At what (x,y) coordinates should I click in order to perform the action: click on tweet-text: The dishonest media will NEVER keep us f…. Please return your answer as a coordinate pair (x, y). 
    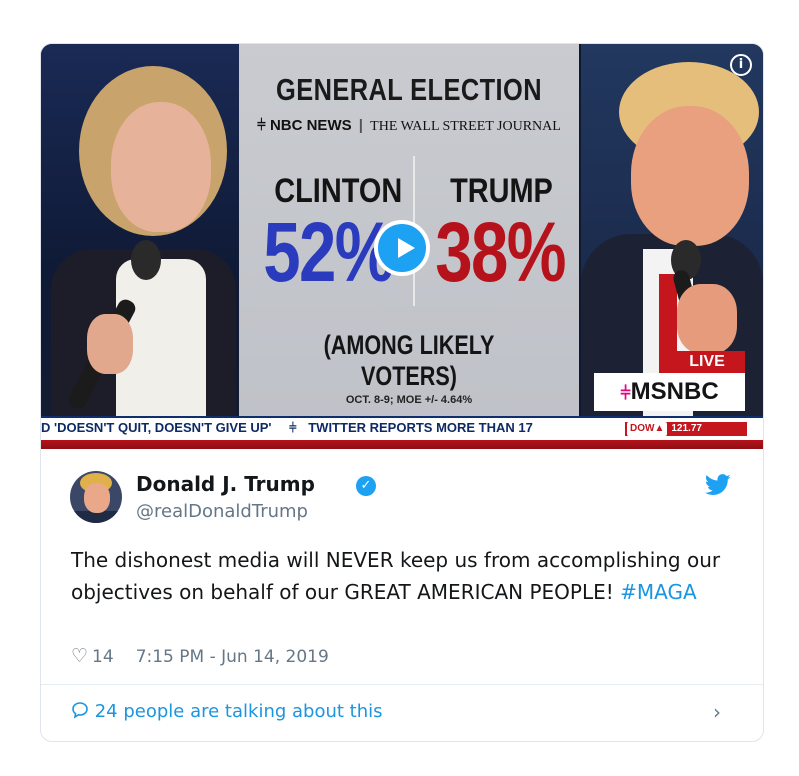
    Looking at the image, I should click on (401, 576).